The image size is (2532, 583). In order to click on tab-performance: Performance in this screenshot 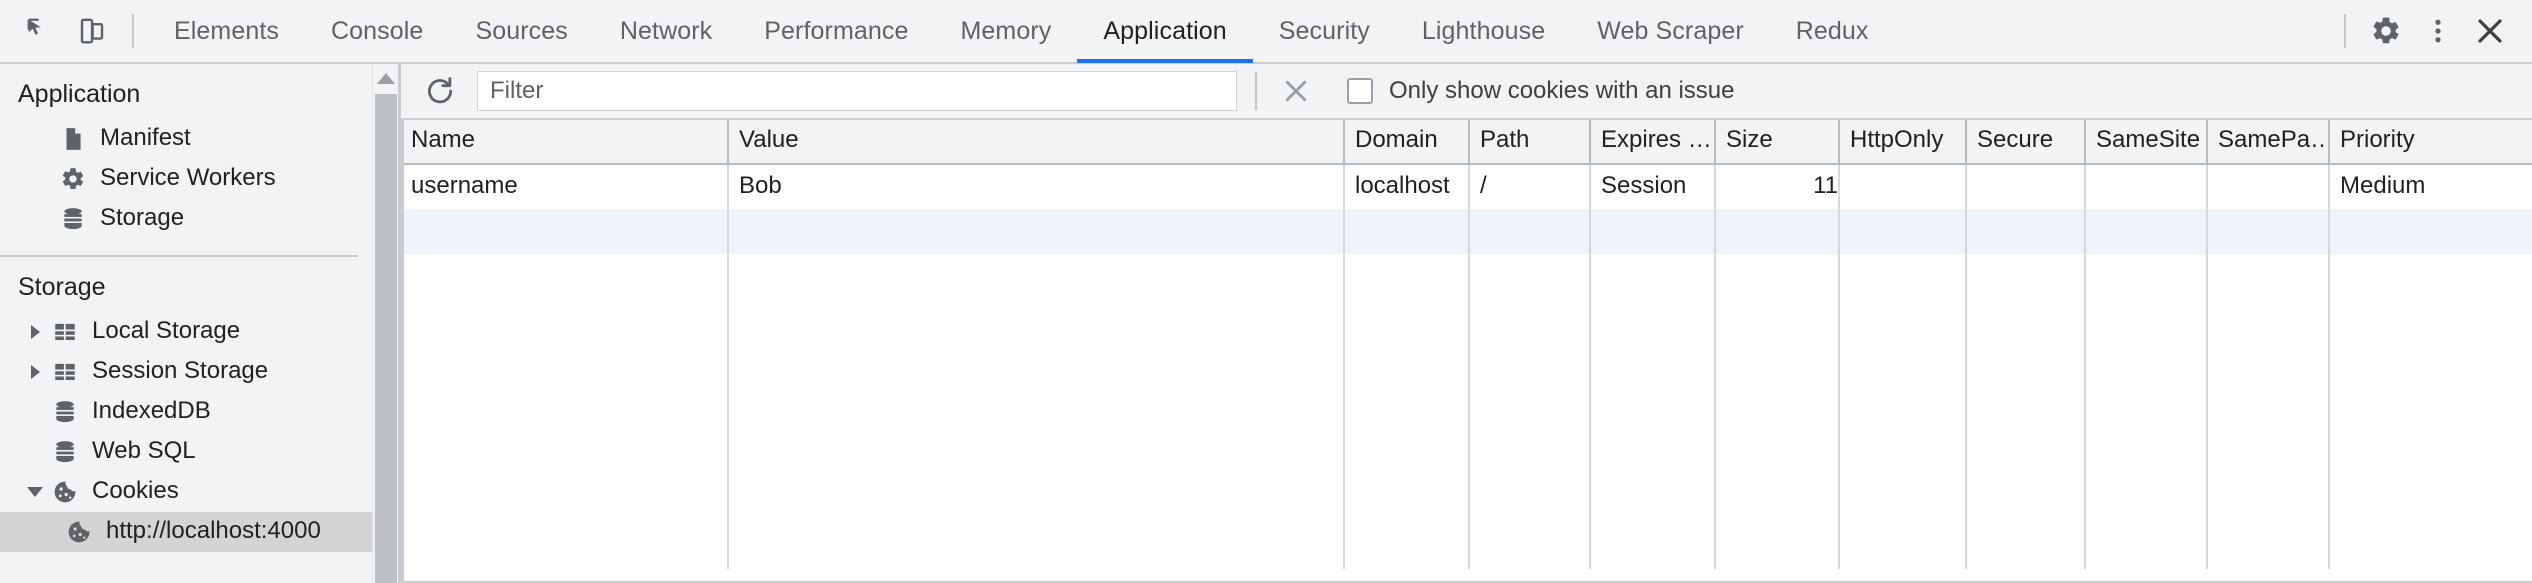, I will do `click(836, 31)`.